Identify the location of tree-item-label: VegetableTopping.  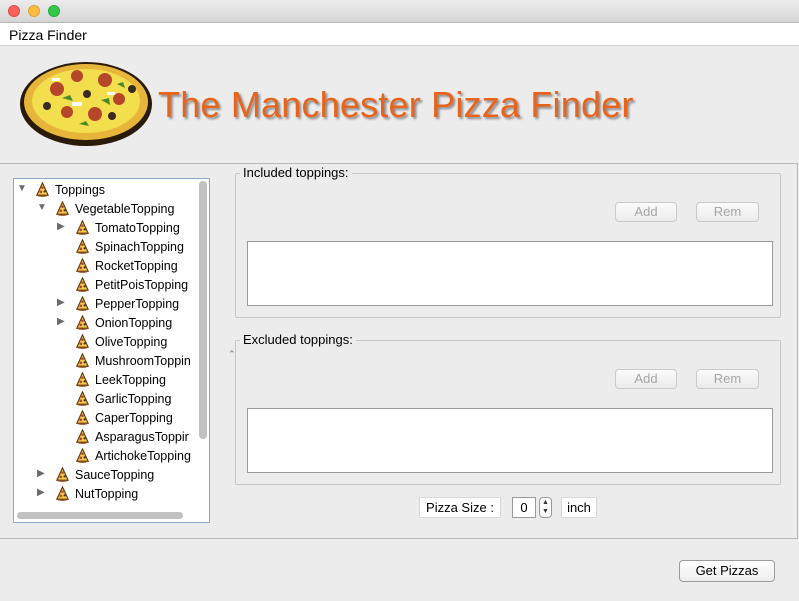
(125, 209).